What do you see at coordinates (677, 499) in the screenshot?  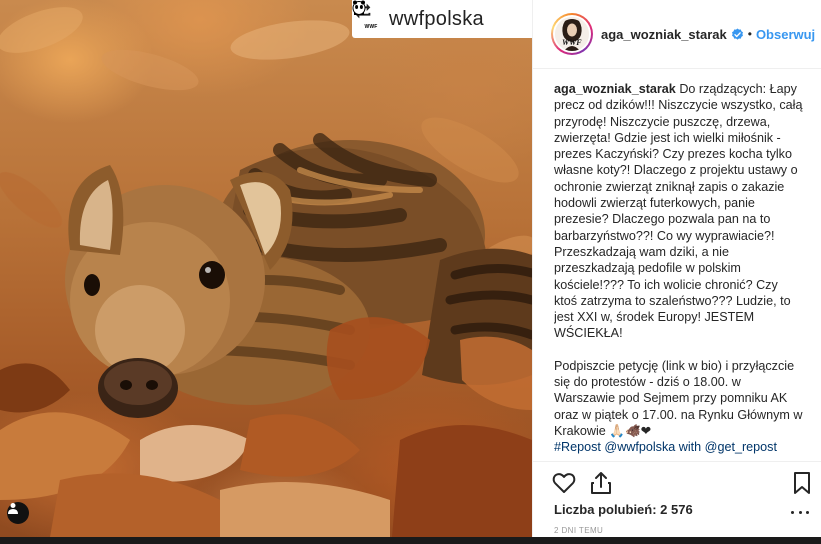 I see `post-actions: Liczba polubień: 2 576 2 DNI TEMU` at bounding box center [677, 499].